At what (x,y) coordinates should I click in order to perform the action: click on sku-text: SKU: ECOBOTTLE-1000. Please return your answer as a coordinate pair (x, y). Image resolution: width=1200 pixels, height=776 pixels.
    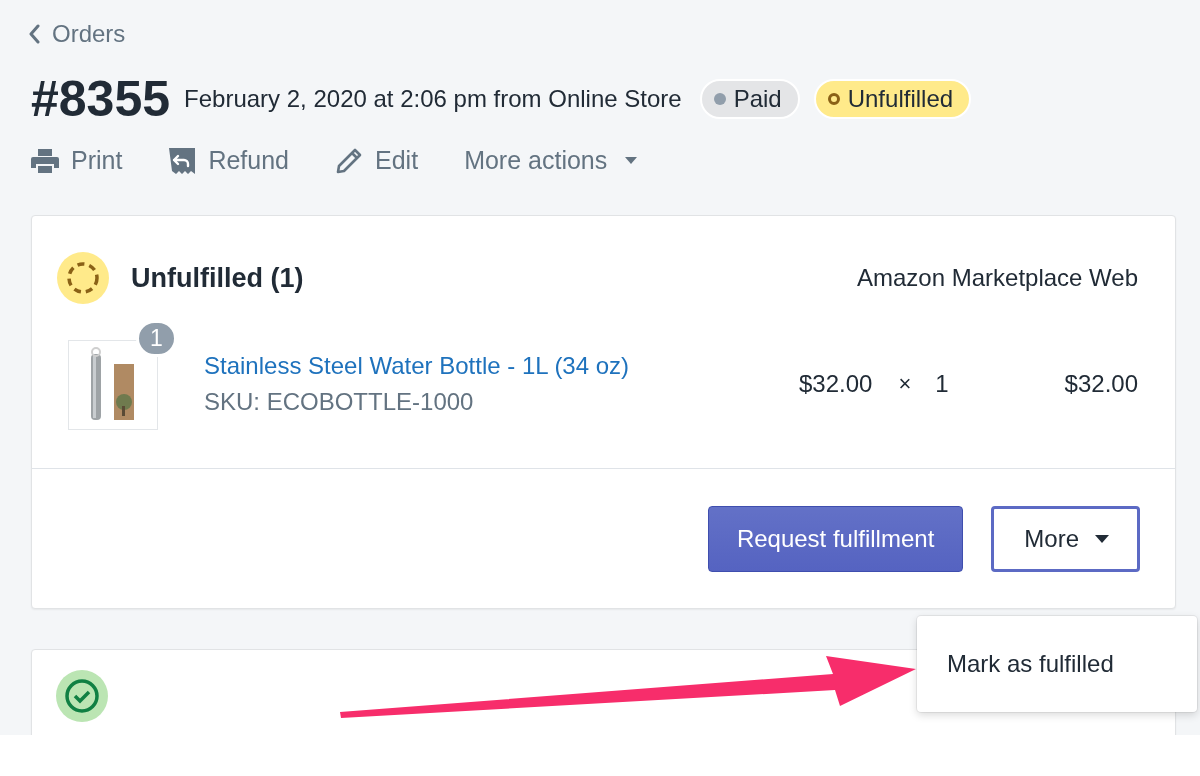
    Looking at the image, I should click on (339, 402).